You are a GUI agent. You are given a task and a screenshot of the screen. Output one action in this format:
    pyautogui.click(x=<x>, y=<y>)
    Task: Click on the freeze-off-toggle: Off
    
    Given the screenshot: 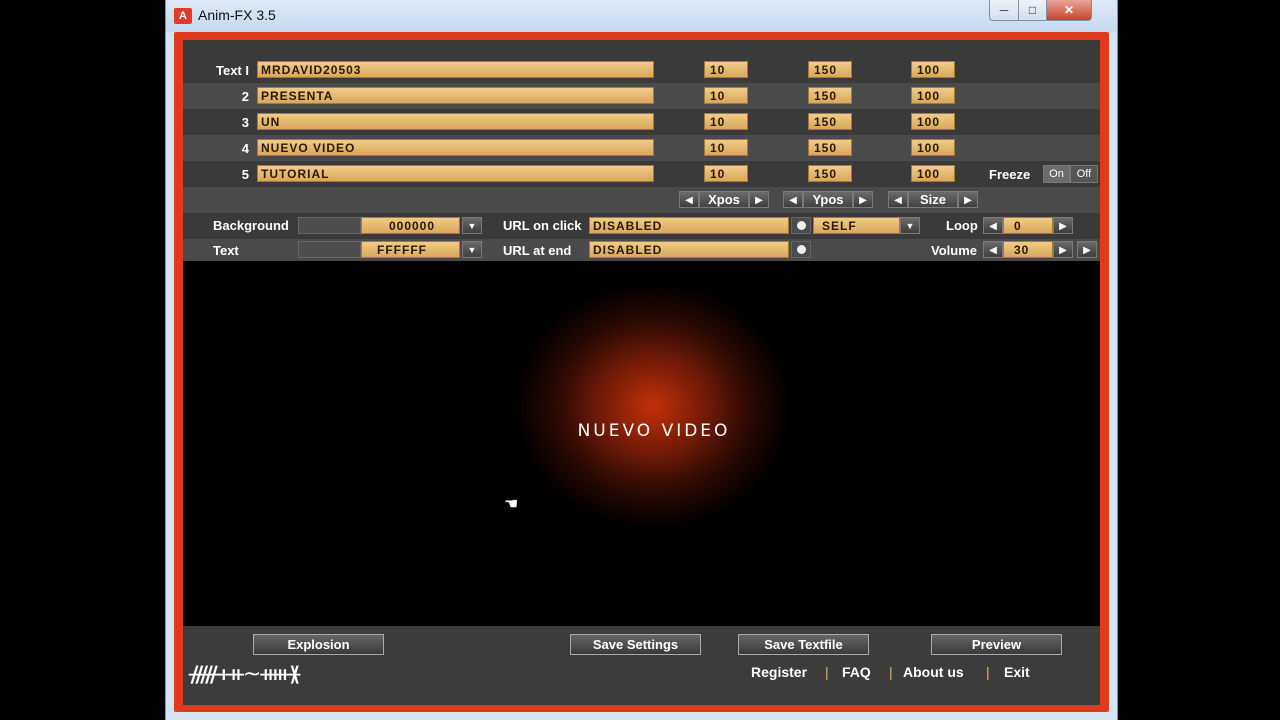 What is the action you would take?
    pyautogui.click(x=1084, y=174)
    